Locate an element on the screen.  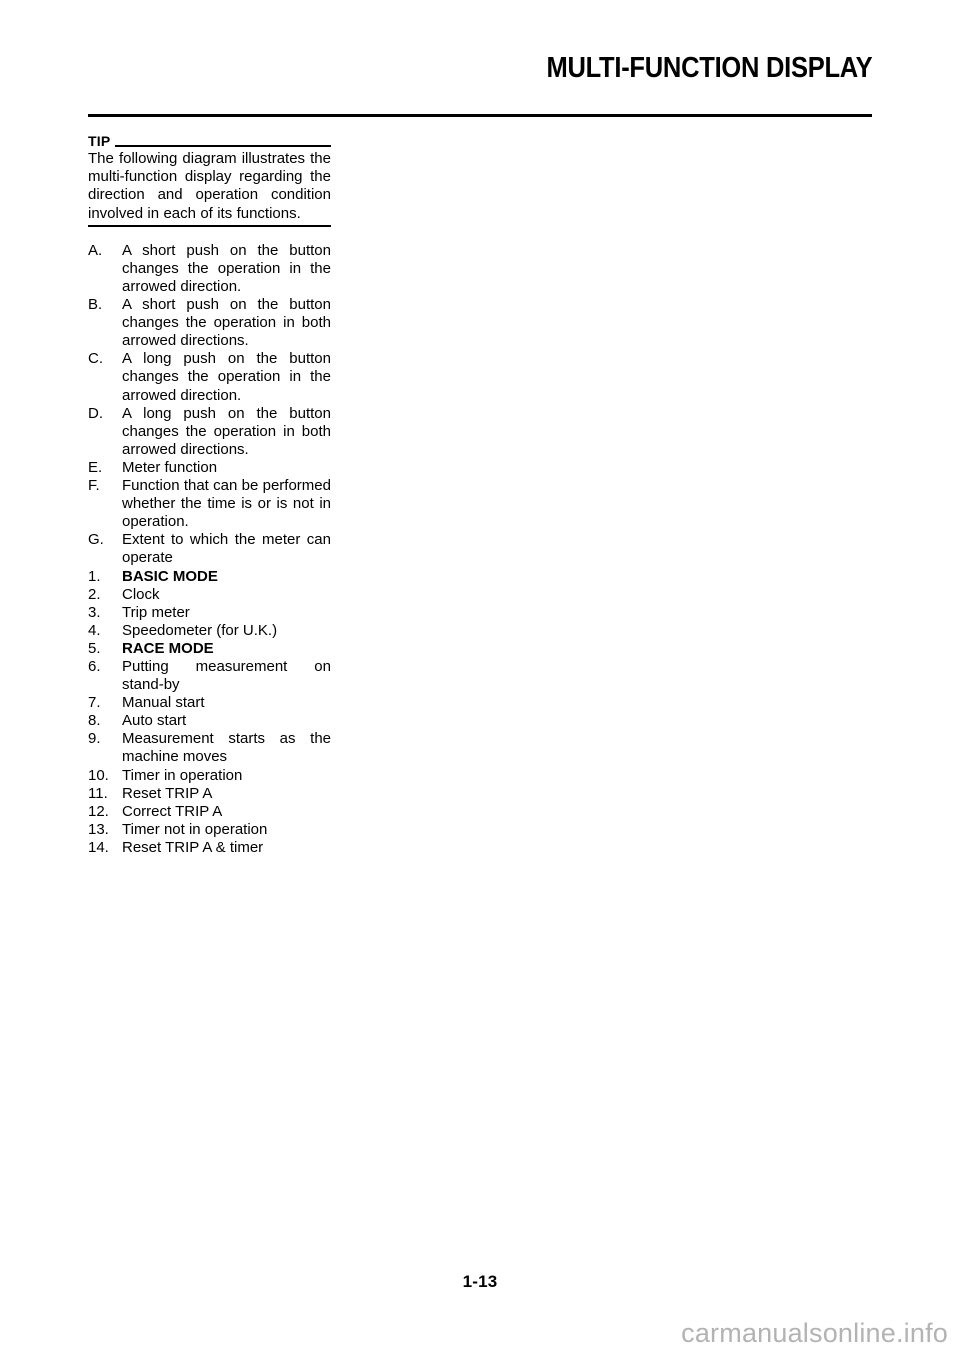
numbered_items-text: Correct TRIP A is located at coordinates (172, 811).